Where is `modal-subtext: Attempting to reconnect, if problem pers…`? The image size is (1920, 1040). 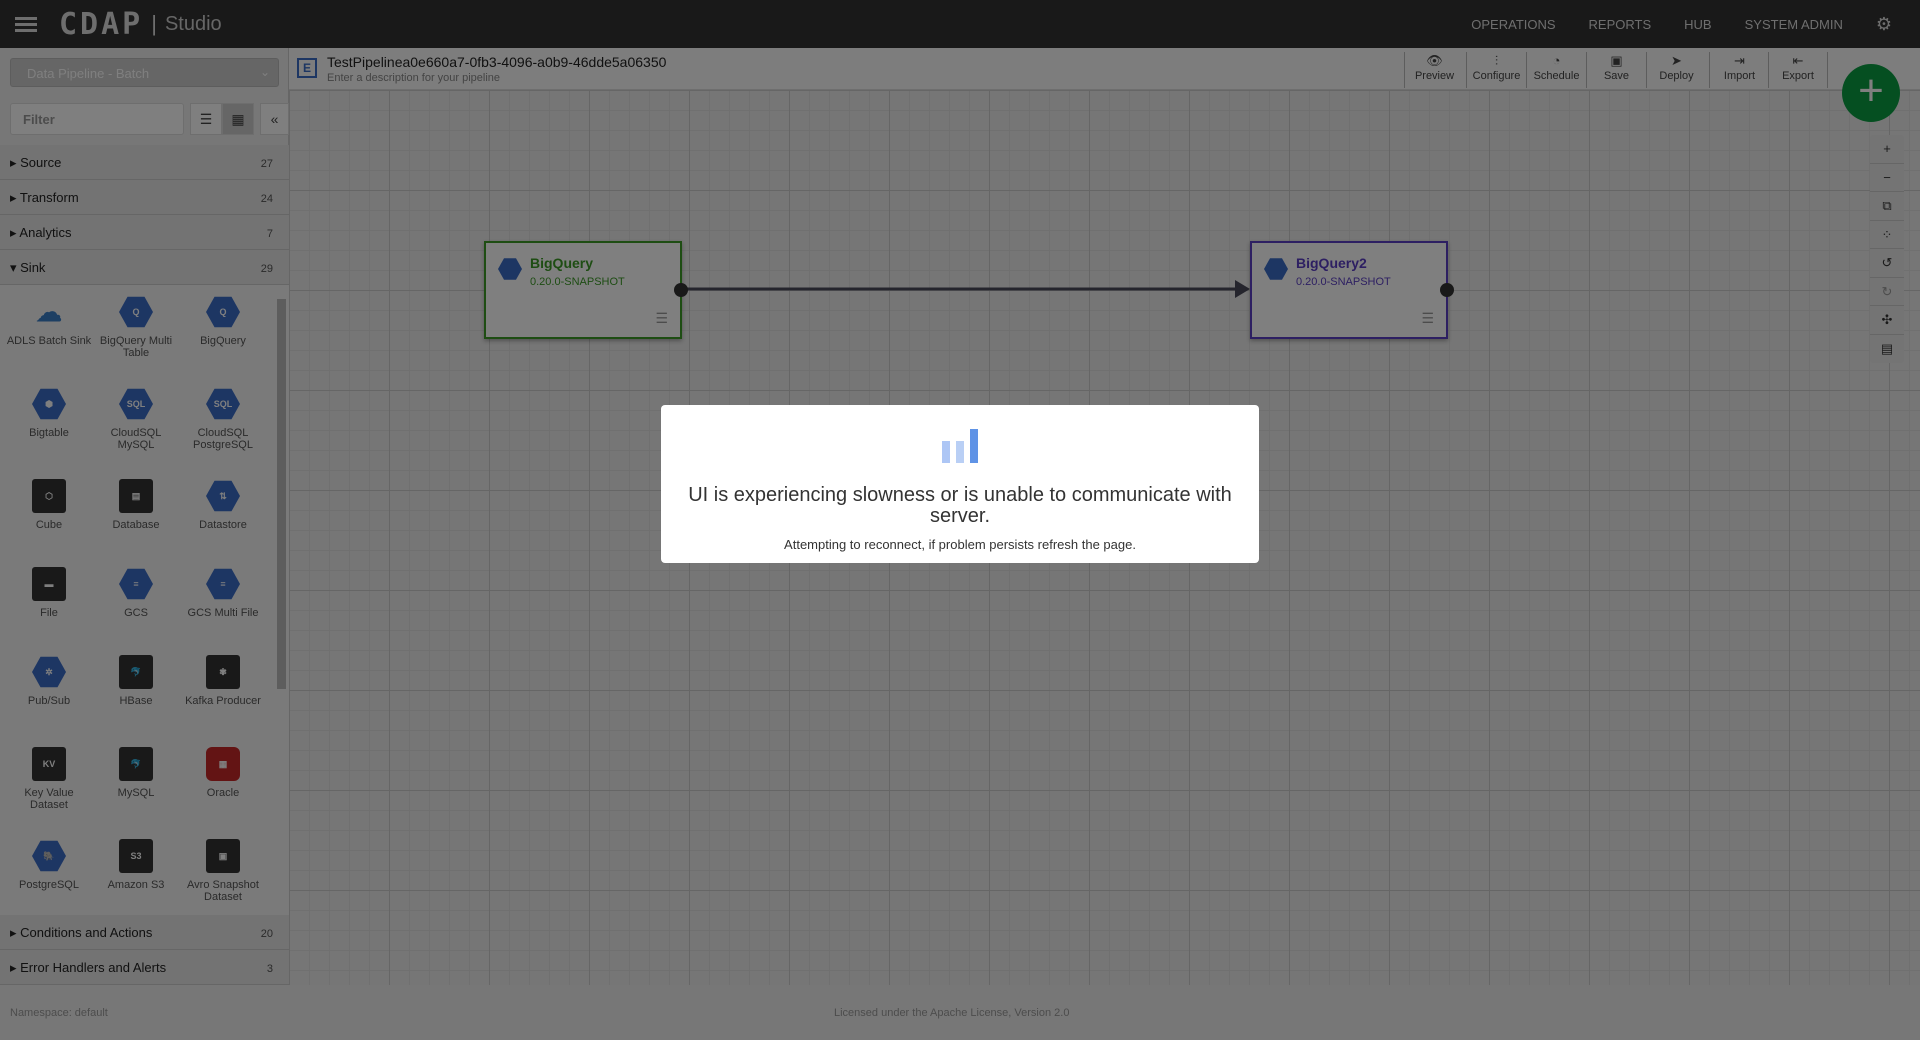 modal-subtext: Attempting to reconnect, if problem pers… is located at coordinates (960, 544).